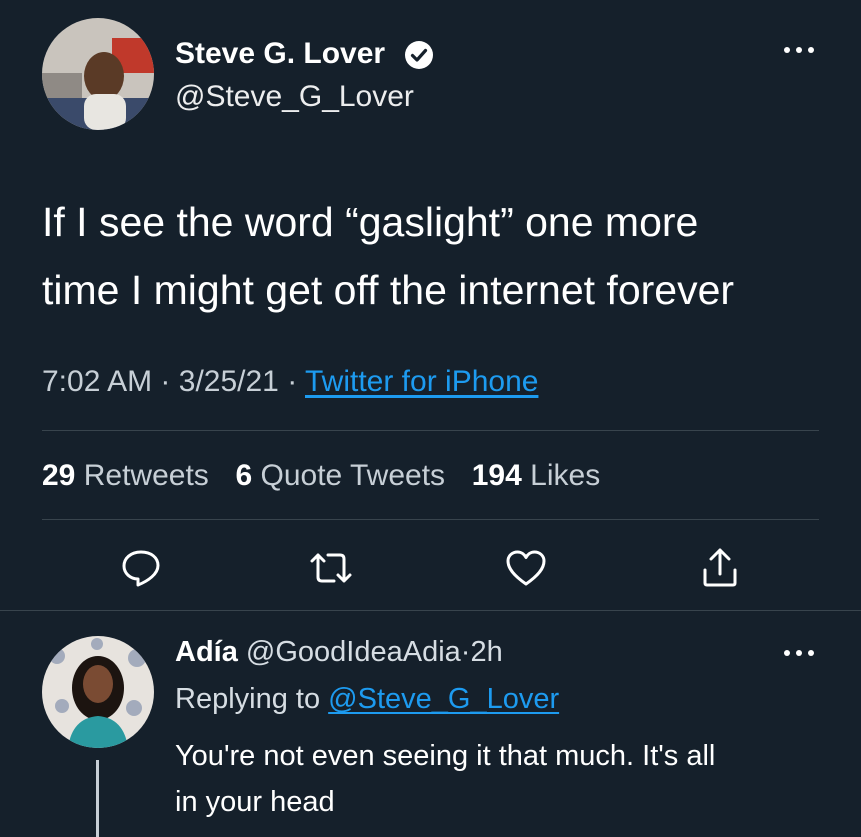  What do you see at coordinates (59, 475) in the screenshot?
I see `retweets-count: 29` at bounding box center [59, 475].